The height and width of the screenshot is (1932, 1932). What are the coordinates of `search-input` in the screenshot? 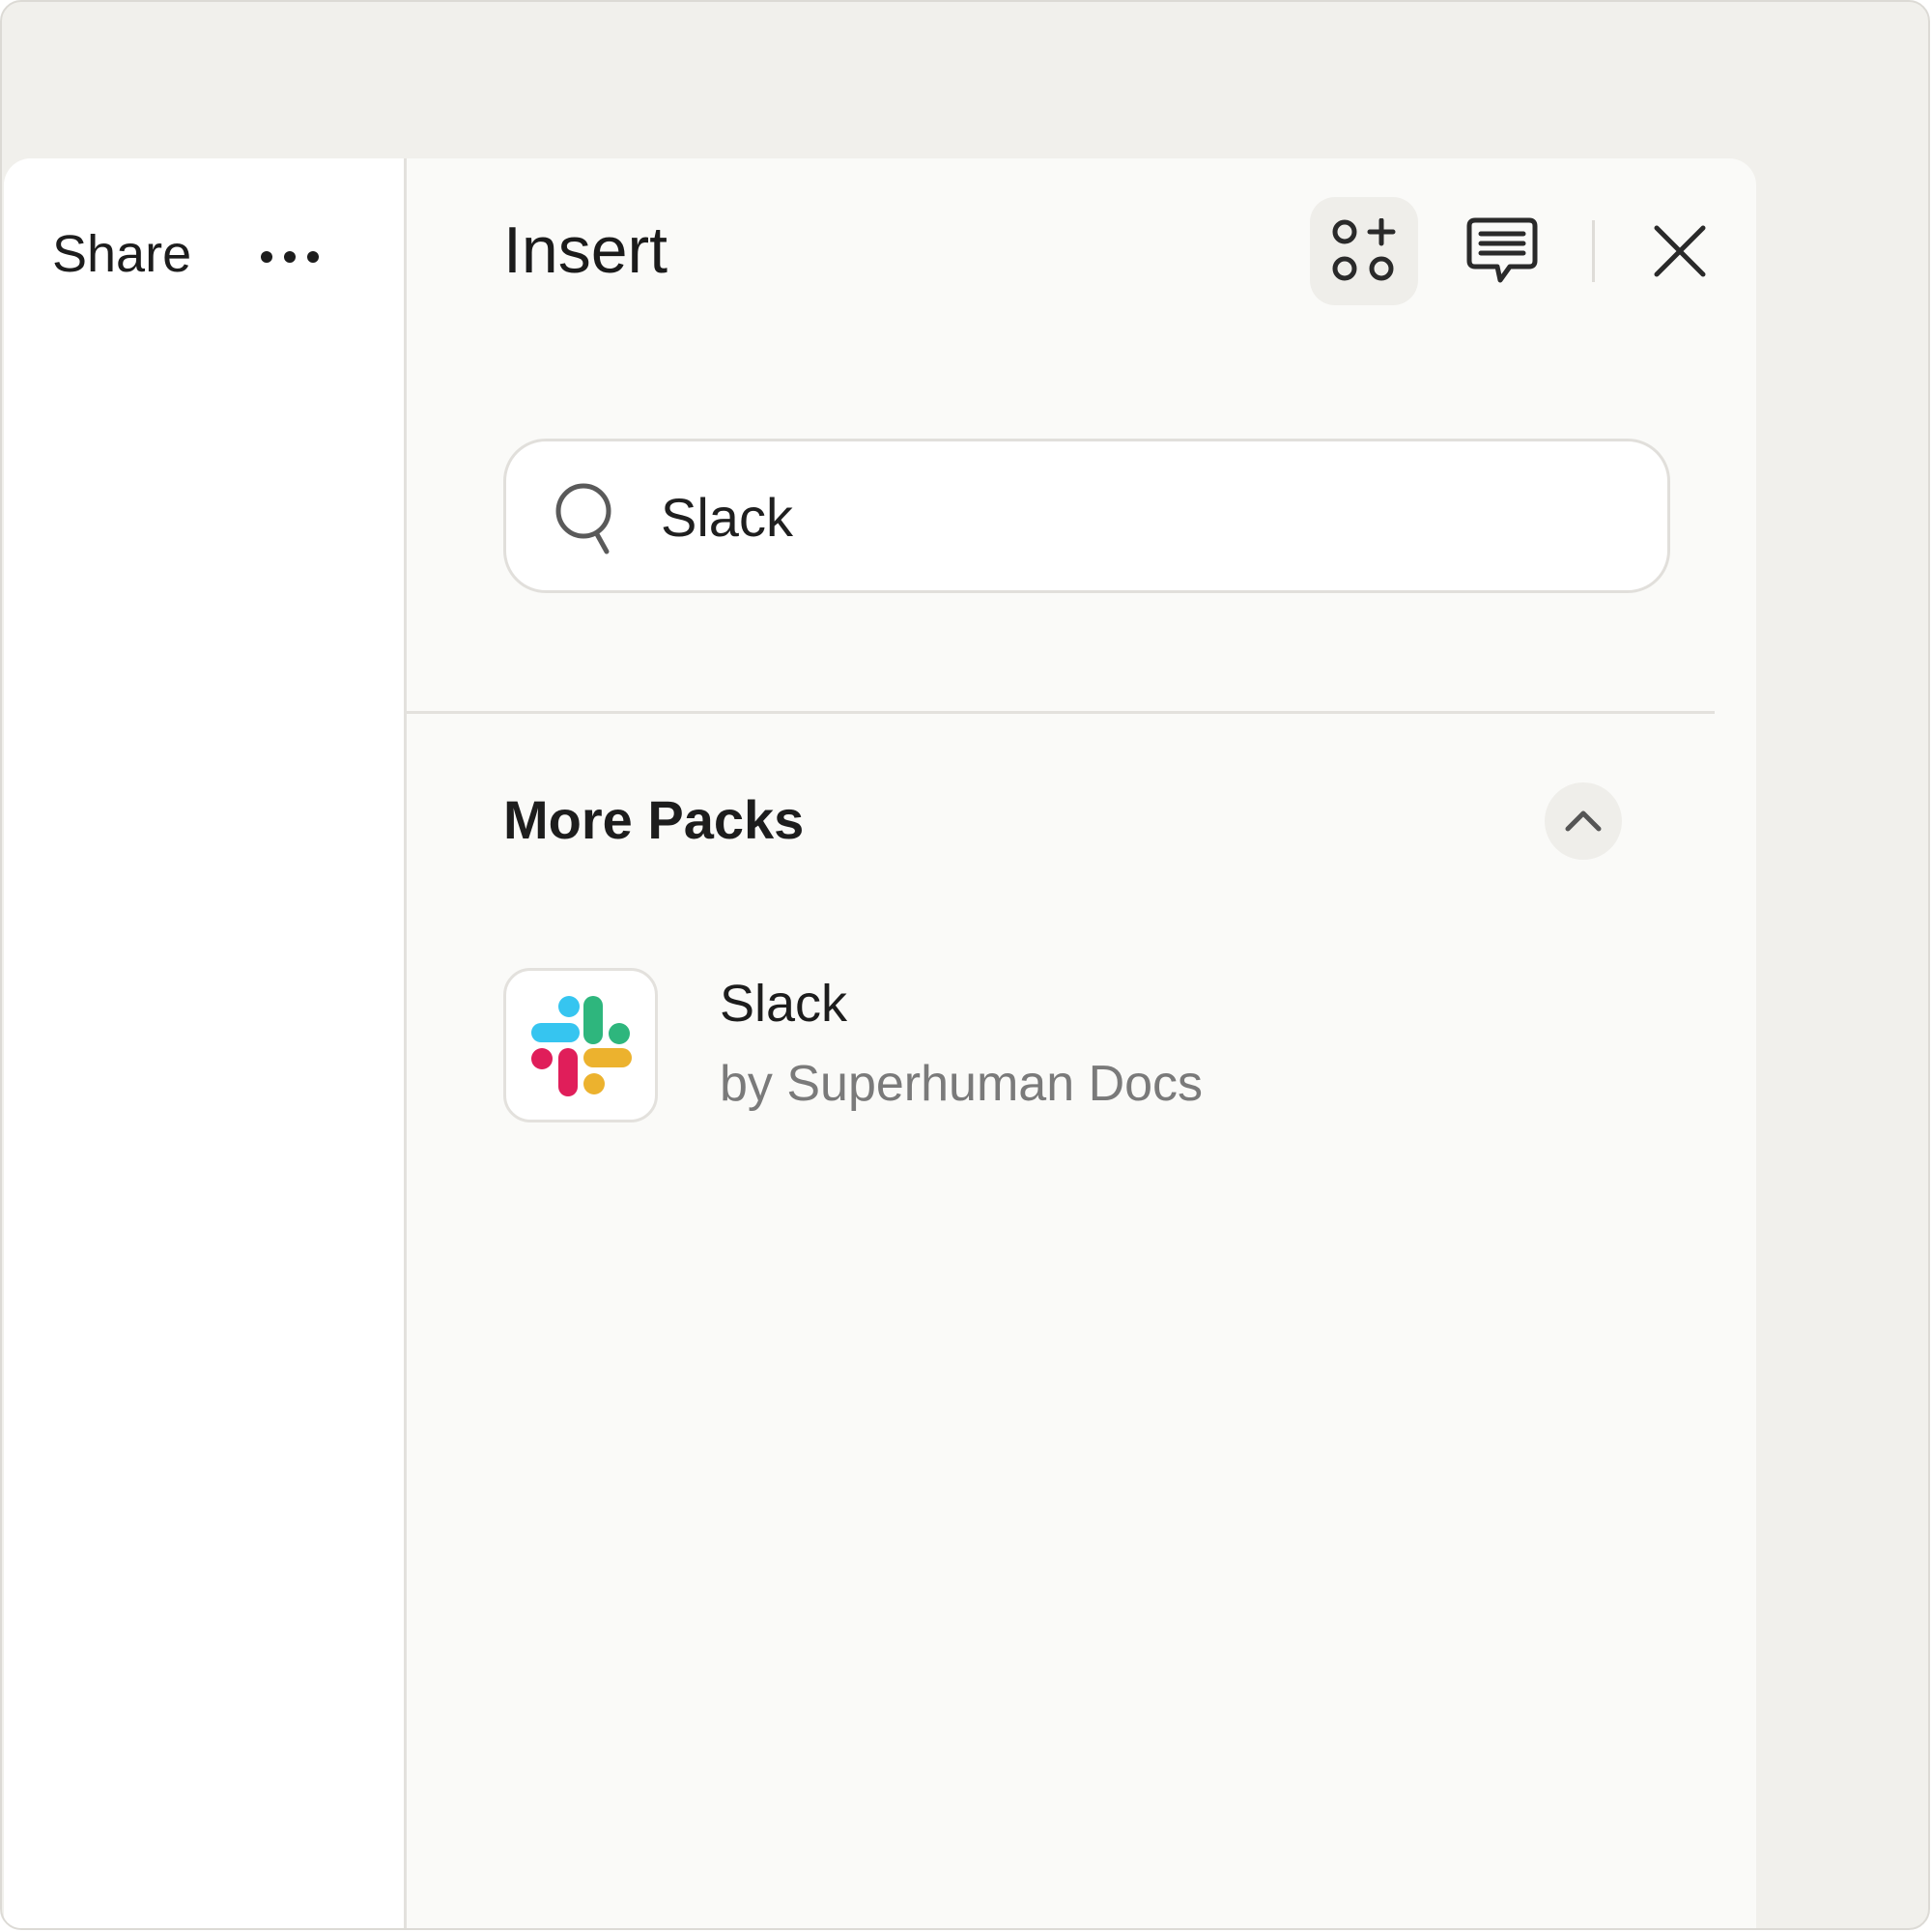 It's located at (1144, 516).